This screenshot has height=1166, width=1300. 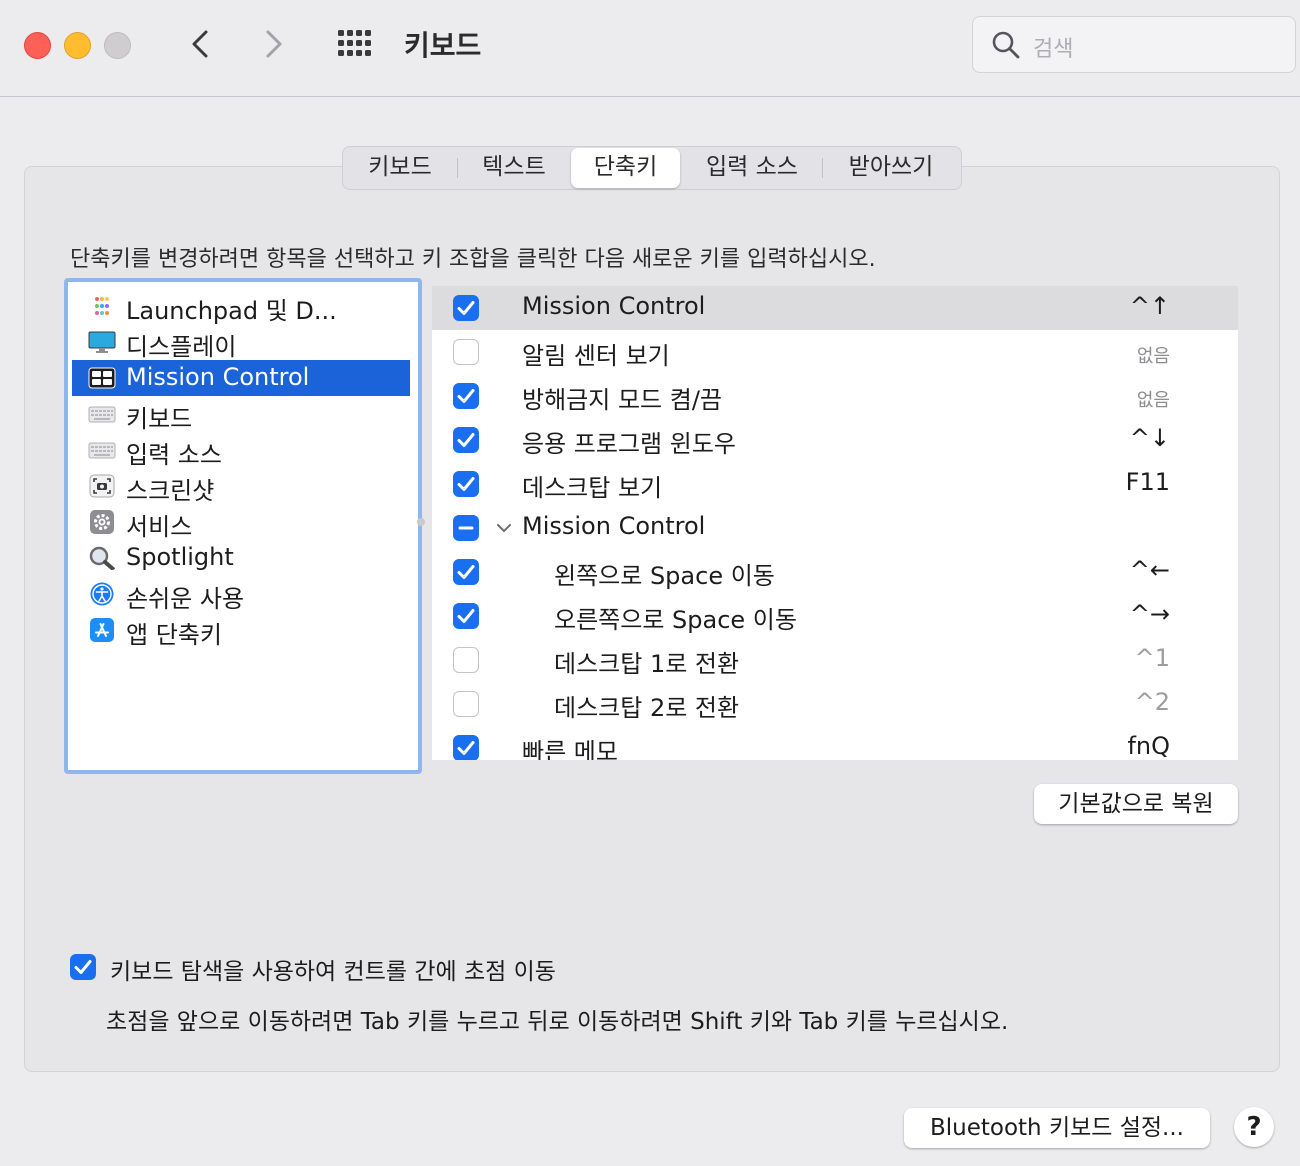 I want to click on help-button: ?, so click(x=1254, y=1127).